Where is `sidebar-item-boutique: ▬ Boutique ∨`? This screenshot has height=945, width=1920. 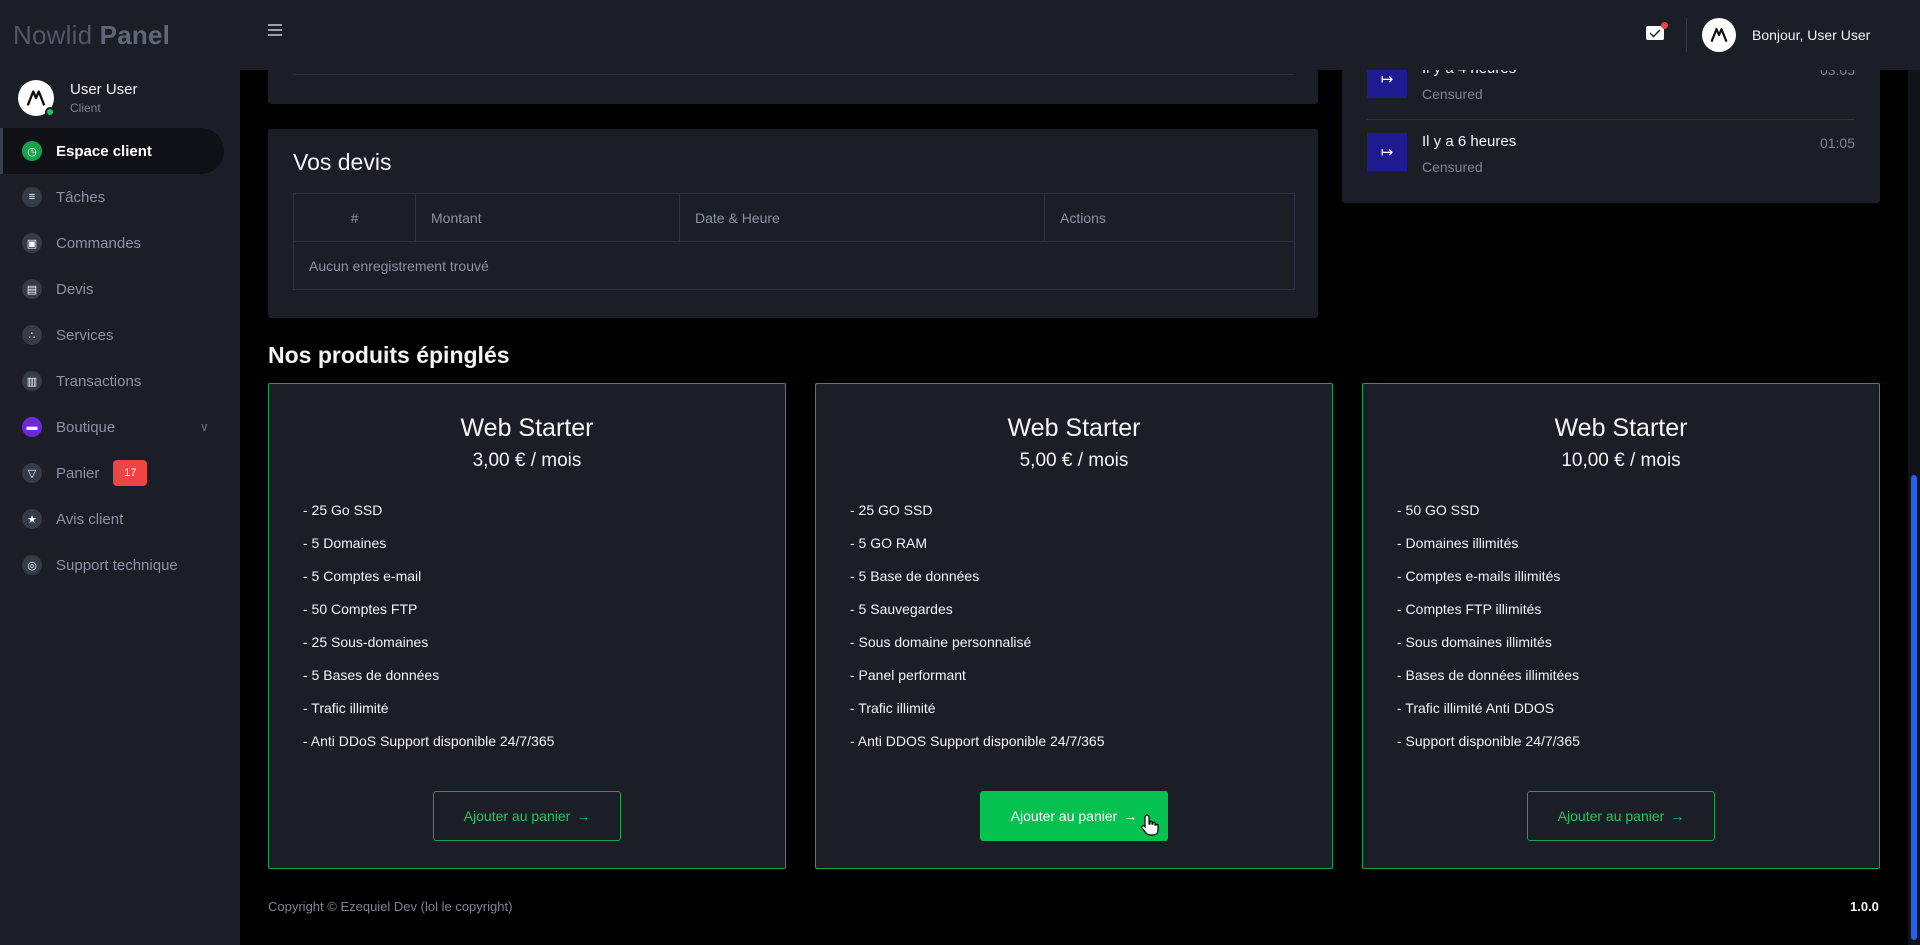 sidebar-item-boutique: ▬ Boutique ∨ is located at coordinates (120, 427).